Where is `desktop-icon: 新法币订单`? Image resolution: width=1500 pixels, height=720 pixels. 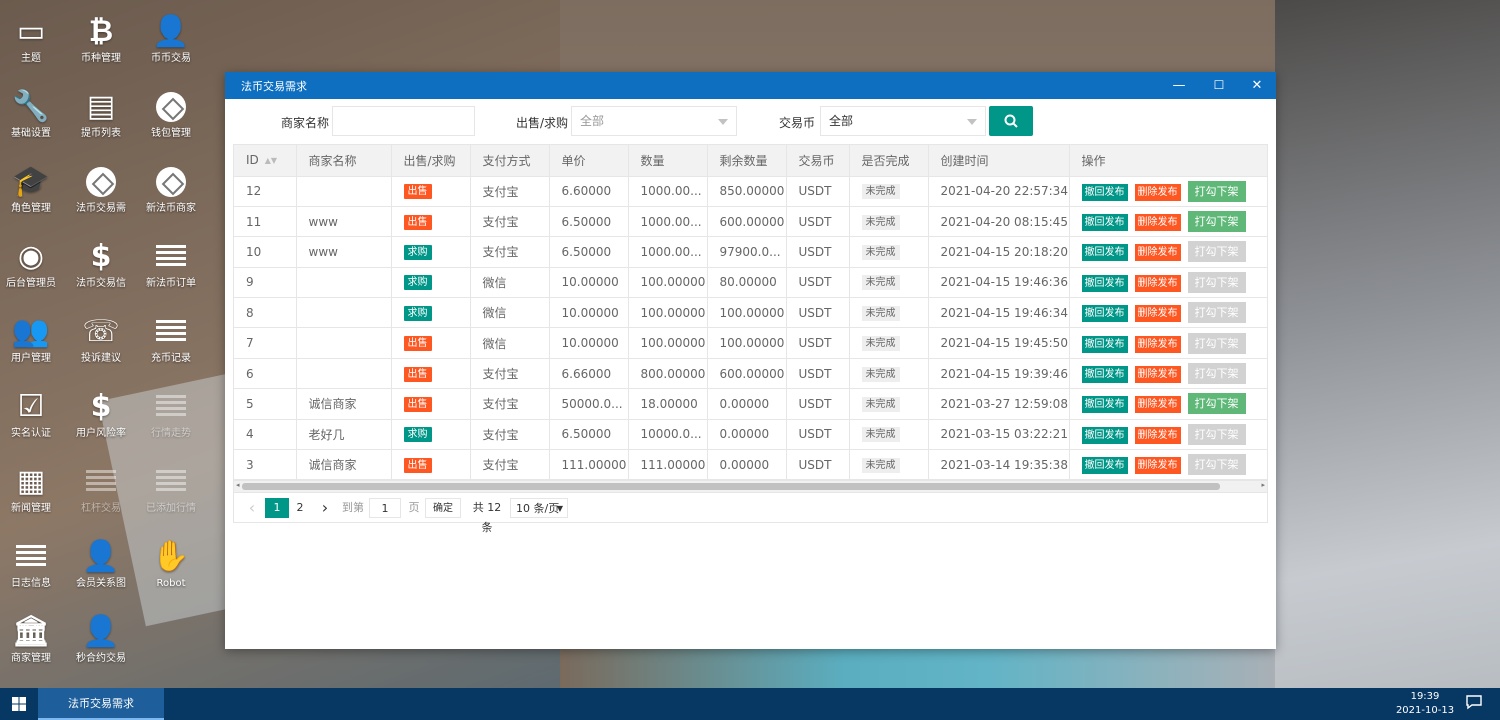 desktop-icon: 新法币订单 is located at coordinates (171, 264).